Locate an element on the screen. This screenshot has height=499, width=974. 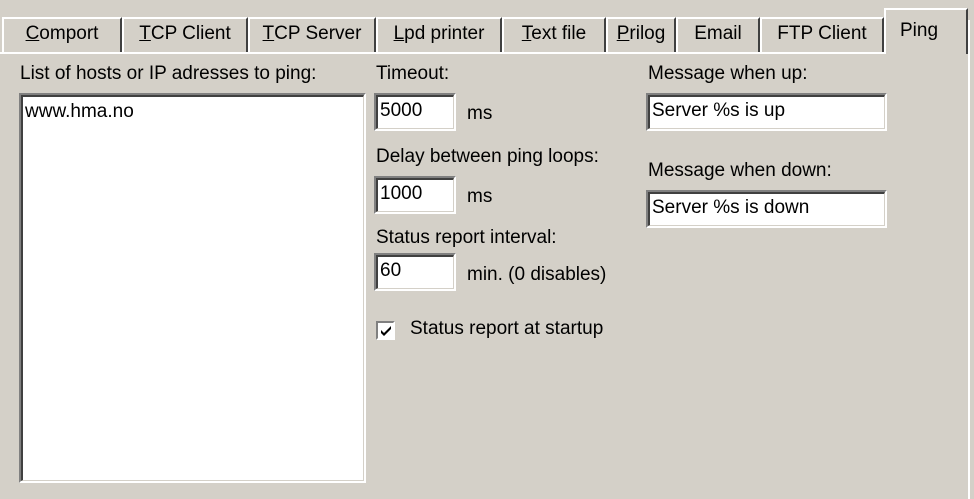
status-startup-label: Status report at startup is located at coordinates (506, 329).